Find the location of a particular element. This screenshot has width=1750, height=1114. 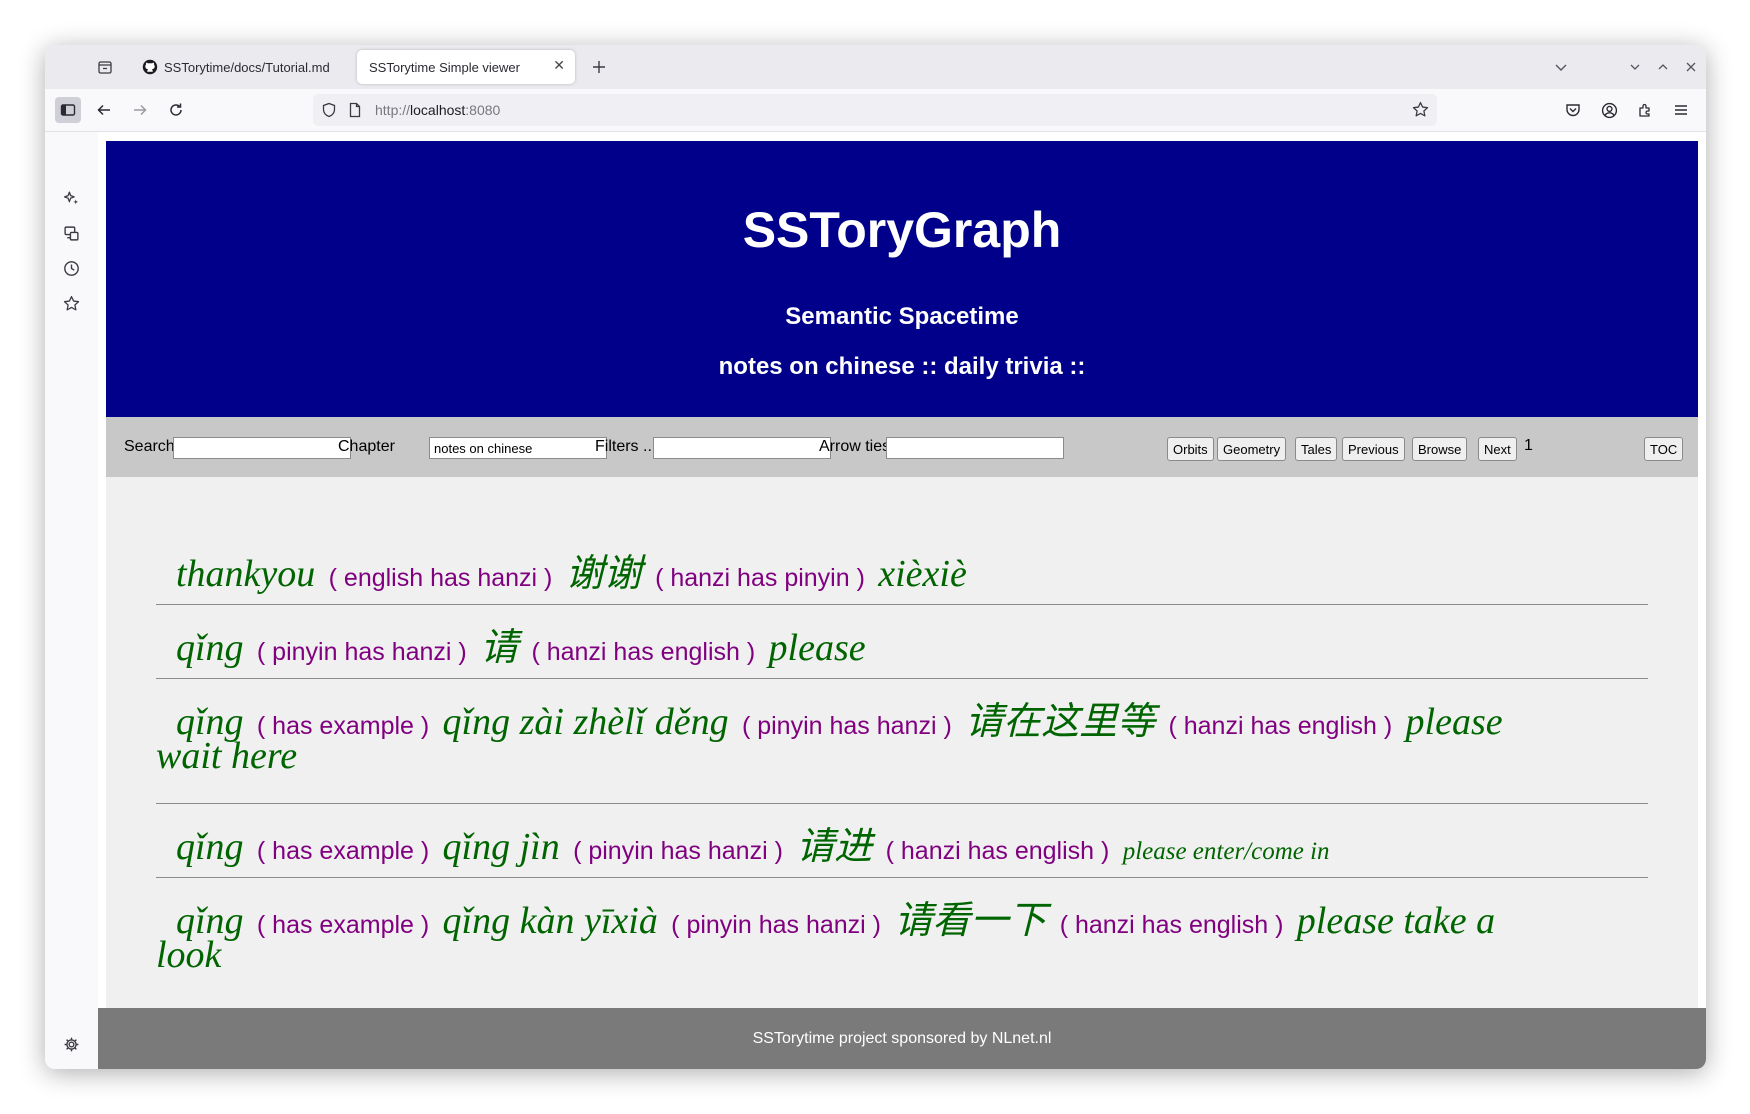

url-text: http://localhost:8080 is located at coordinates (437, 110).